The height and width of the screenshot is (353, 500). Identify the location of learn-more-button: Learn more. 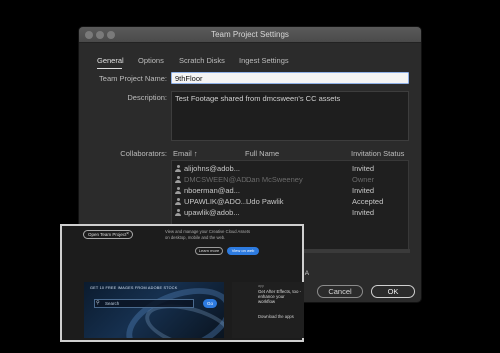
(209, 251).